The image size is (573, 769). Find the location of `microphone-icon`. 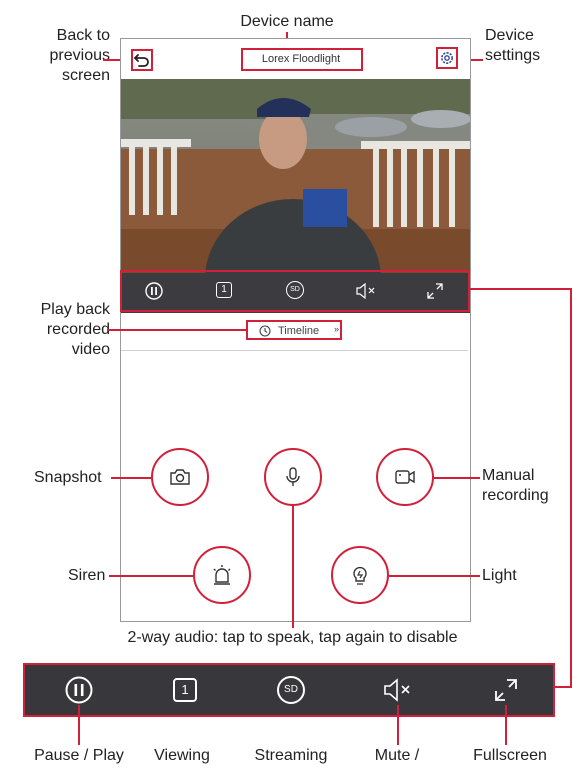

microphone-icon is located at coordinates (293, 476).